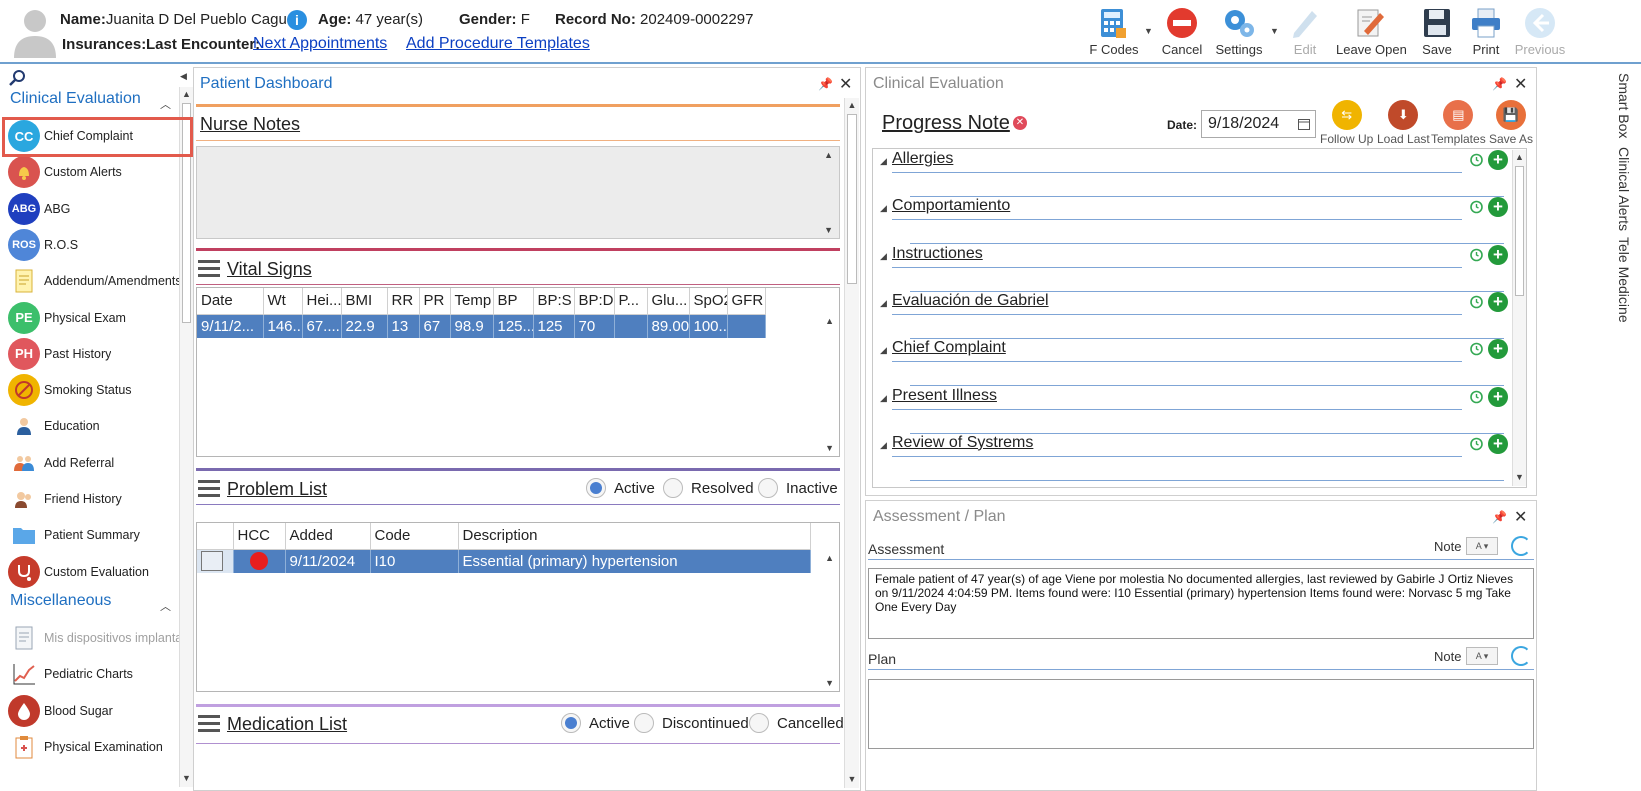  Describe the element at coordinates (186, 437) in the screenshot. I see `sidebar-scrollbar: ▲ ▼` at that location.